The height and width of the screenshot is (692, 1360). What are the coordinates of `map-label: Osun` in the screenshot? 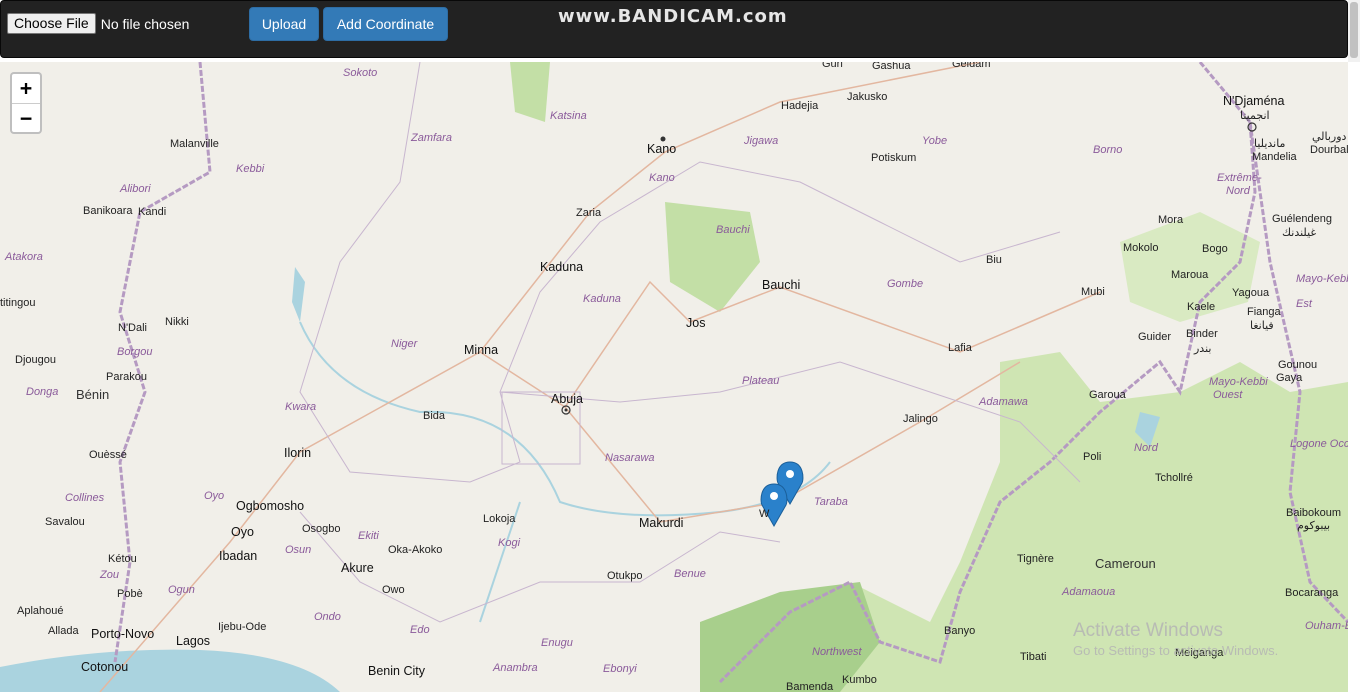 It's located at (298, 550).